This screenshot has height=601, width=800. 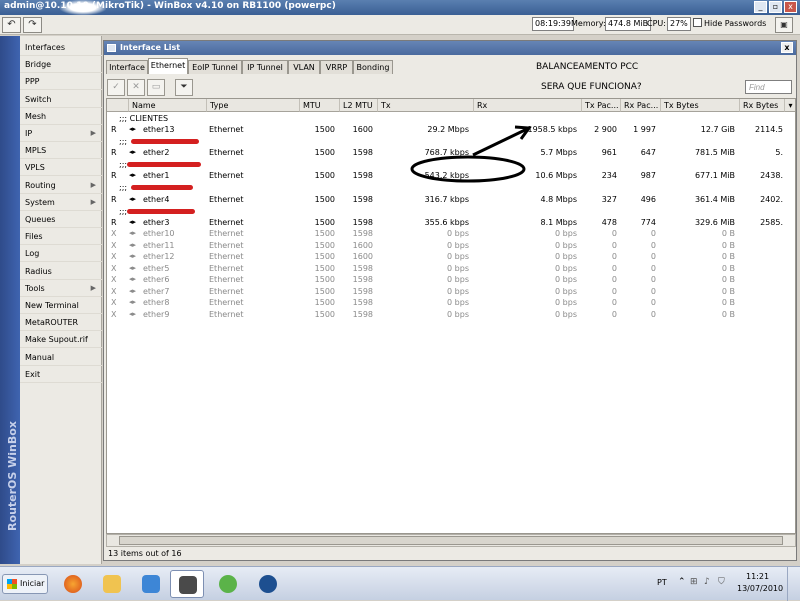 What do you see at coordinates (136, 87) in the screenshot?
I see `disable-icon: ✕` at bounding box center [136, 87].